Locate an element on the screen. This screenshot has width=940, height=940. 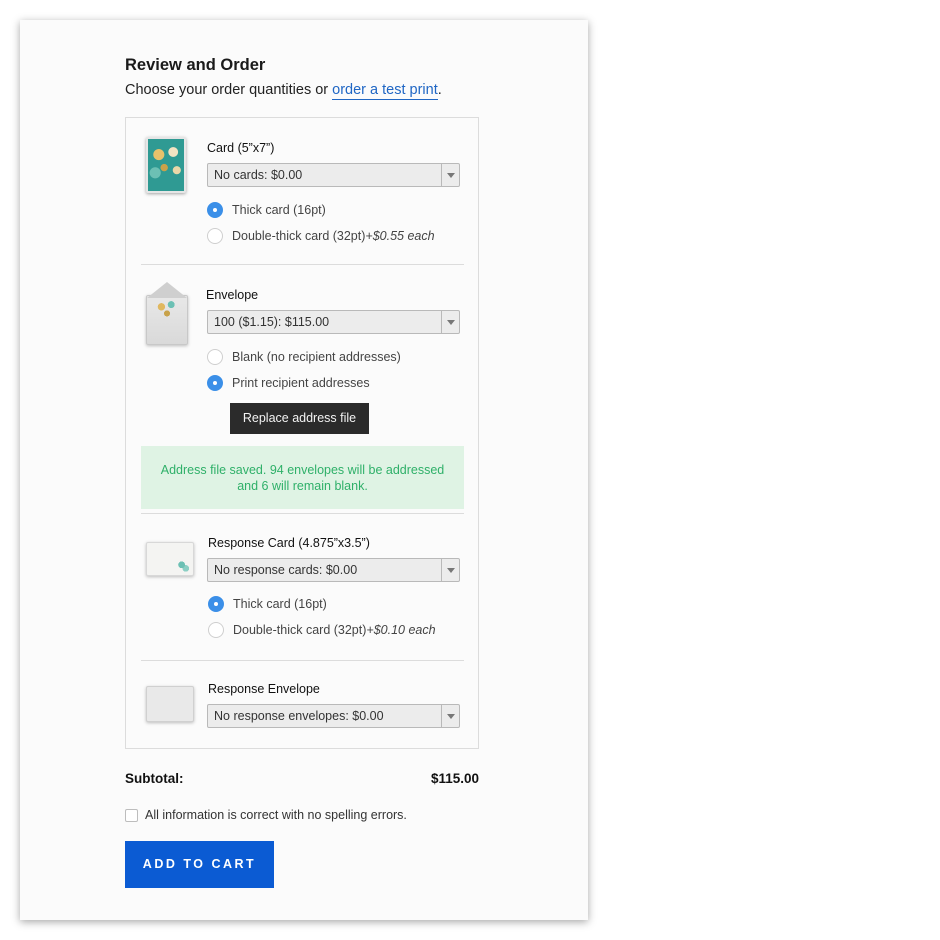
response-envelope-label: Response Envelope is located at coordinates (264, 689).